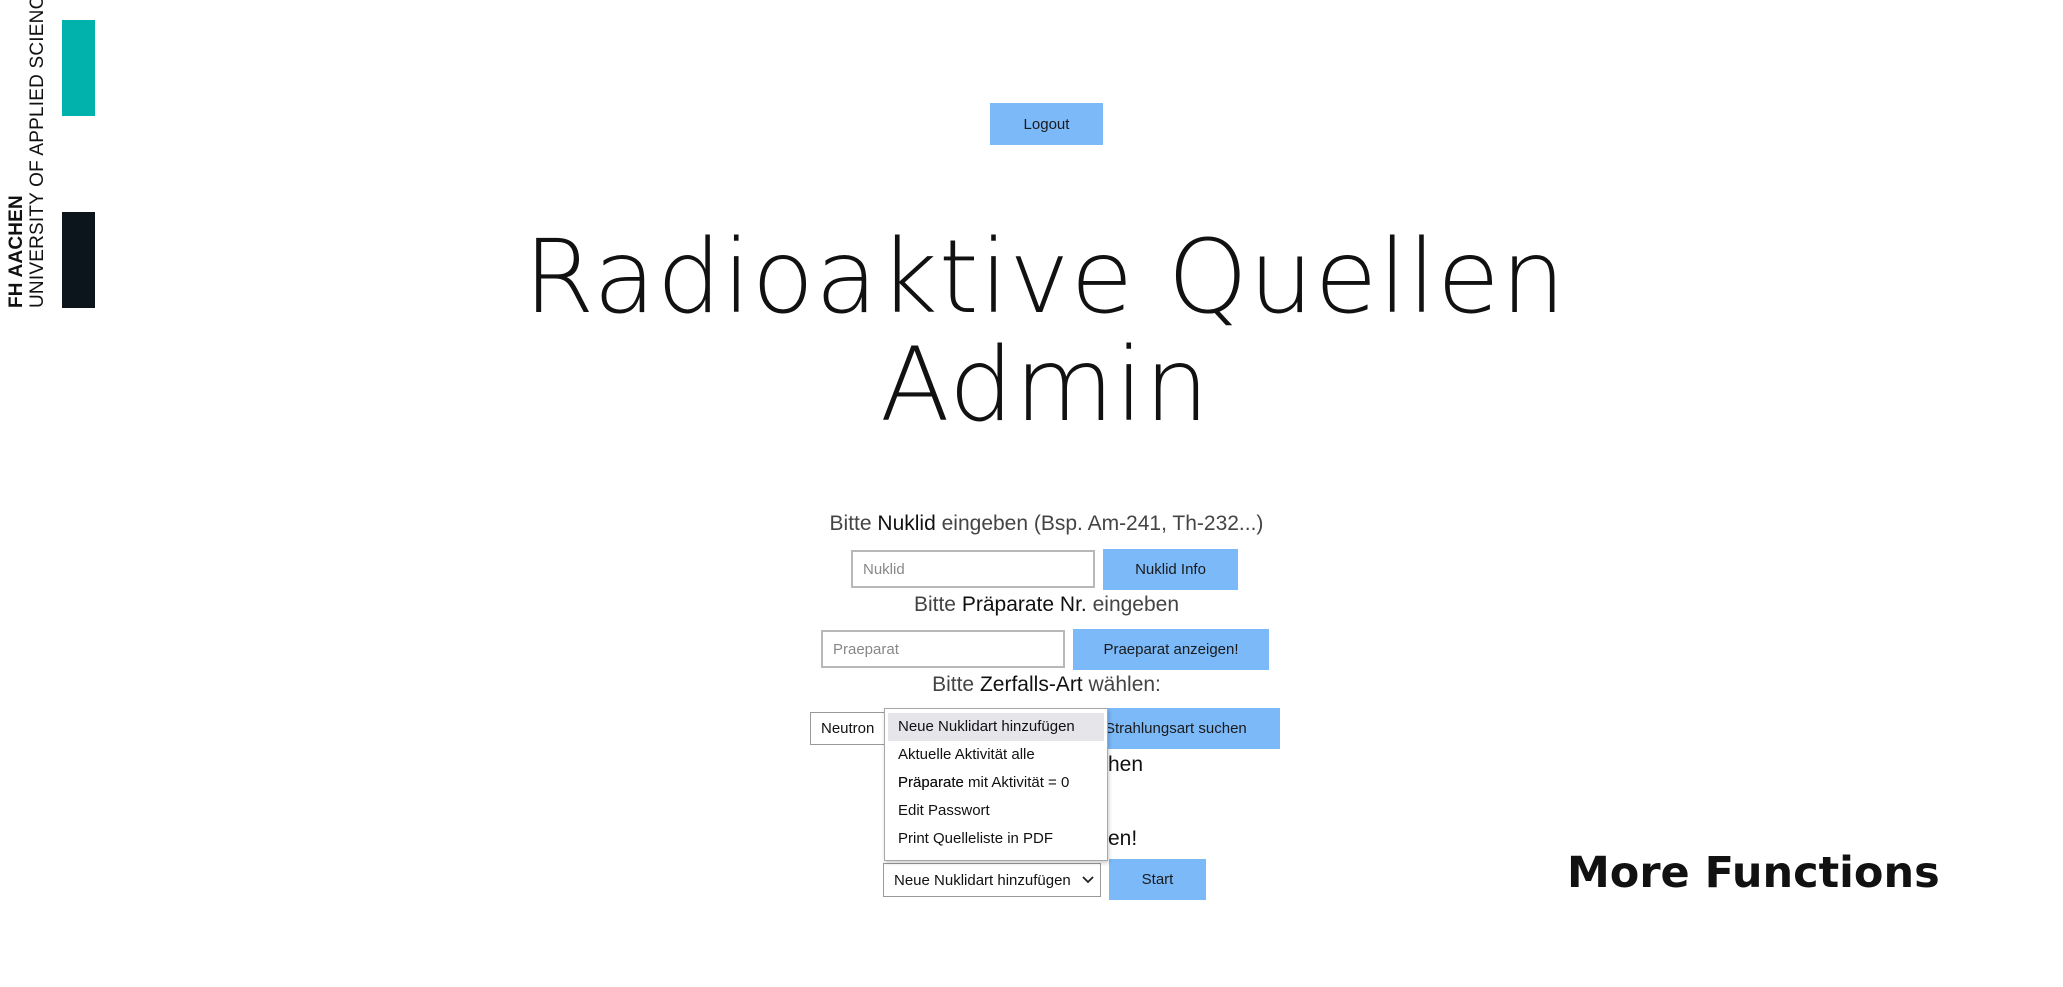 Image resolution: width=2063 pixels, height=987 pixels. Describe the element at coordinates (996, 811) in the screenshot. I see `dropdown-option: Edit Passwort` at that location.